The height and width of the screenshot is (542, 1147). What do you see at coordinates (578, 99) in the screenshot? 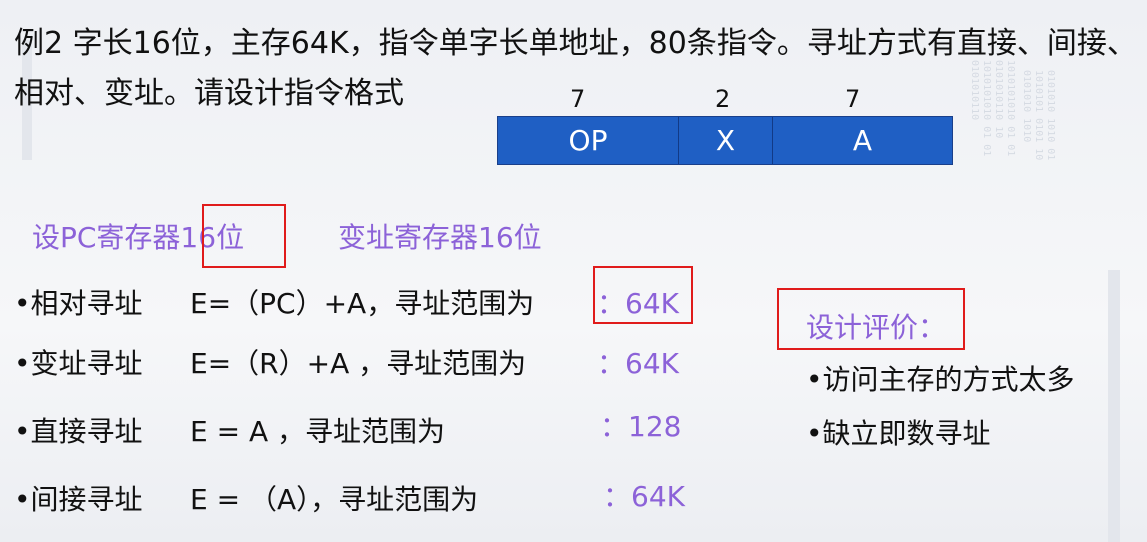
I see `bit-width-op: 7` at bounding box center [578, 99].